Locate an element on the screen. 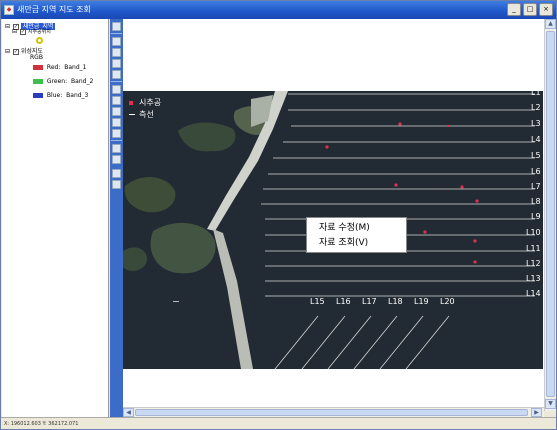  scroll-left-icon: ◀ is located at coordinates (128, 412).